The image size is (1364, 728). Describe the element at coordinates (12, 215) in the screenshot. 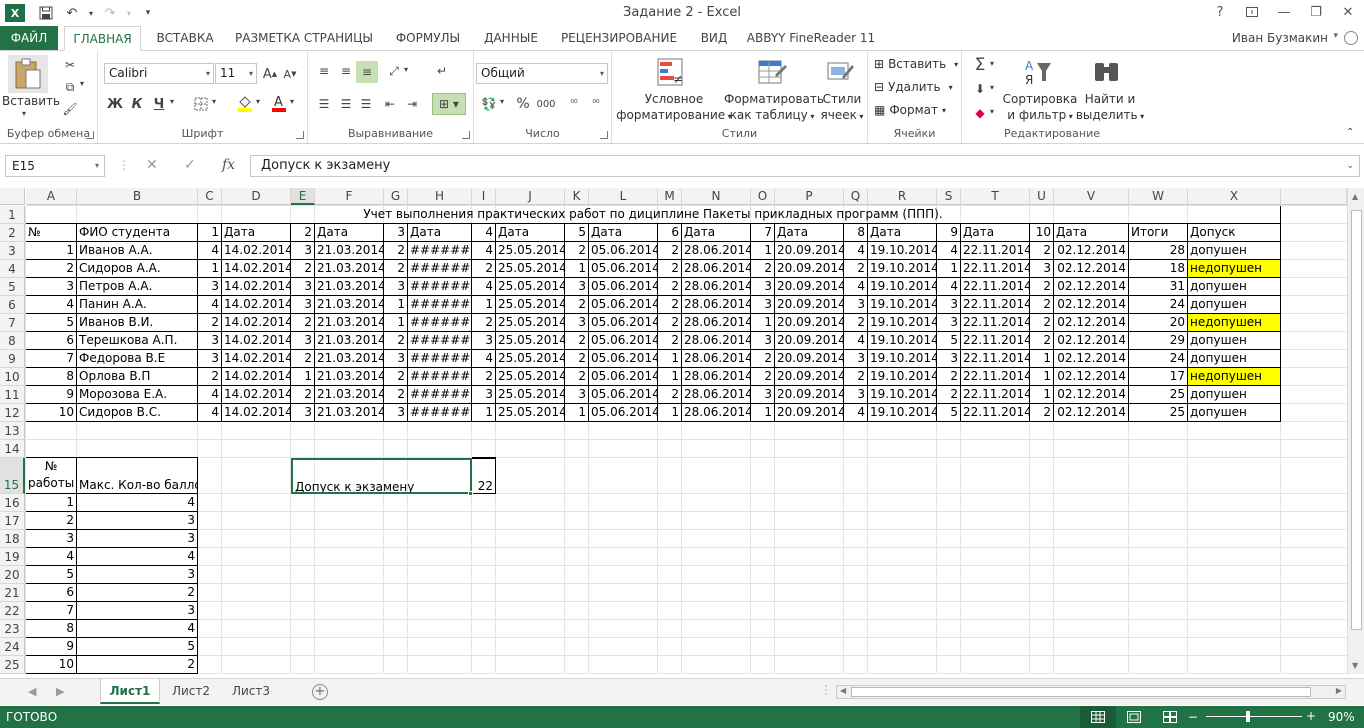

I see `row-header-1: 1` at that location.